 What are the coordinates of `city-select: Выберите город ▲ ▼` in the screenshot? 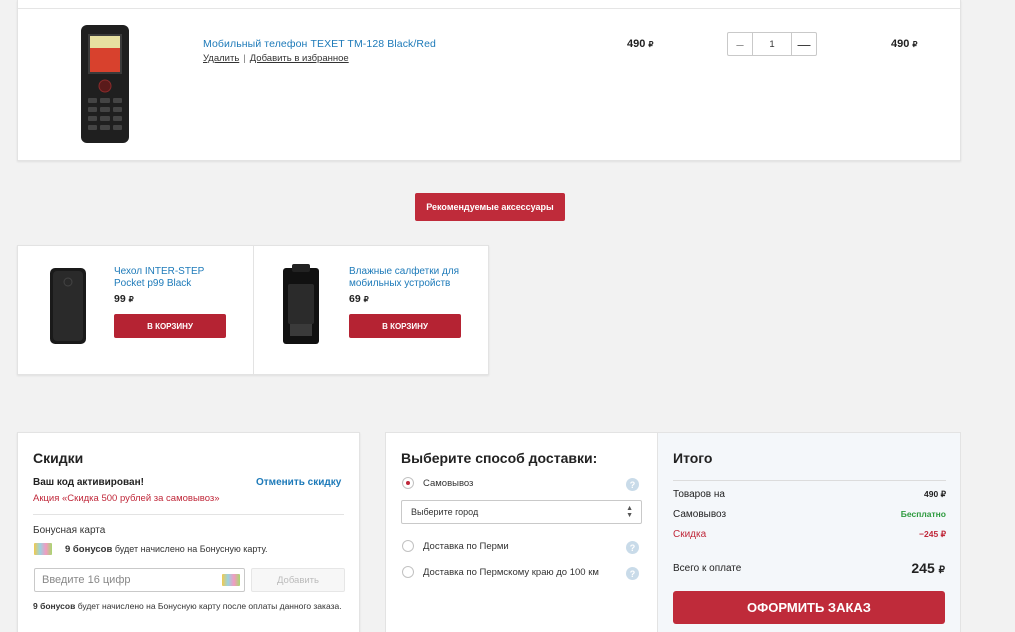 It's located at (521, 512).